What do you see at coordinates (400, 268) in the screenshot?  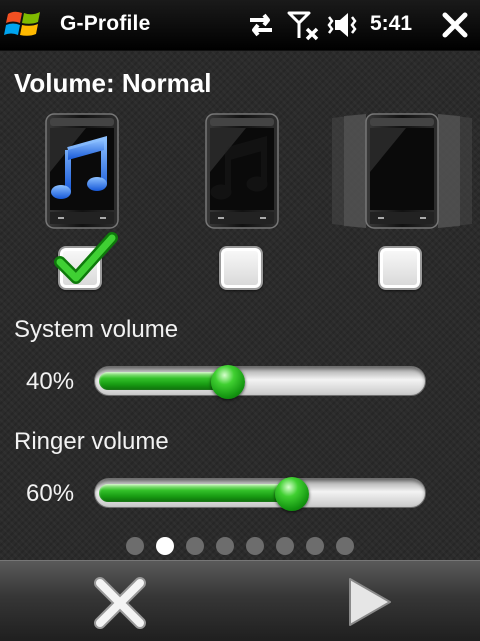 I see `profile-vibrate-checkbox` at bounding box center [400, 268].